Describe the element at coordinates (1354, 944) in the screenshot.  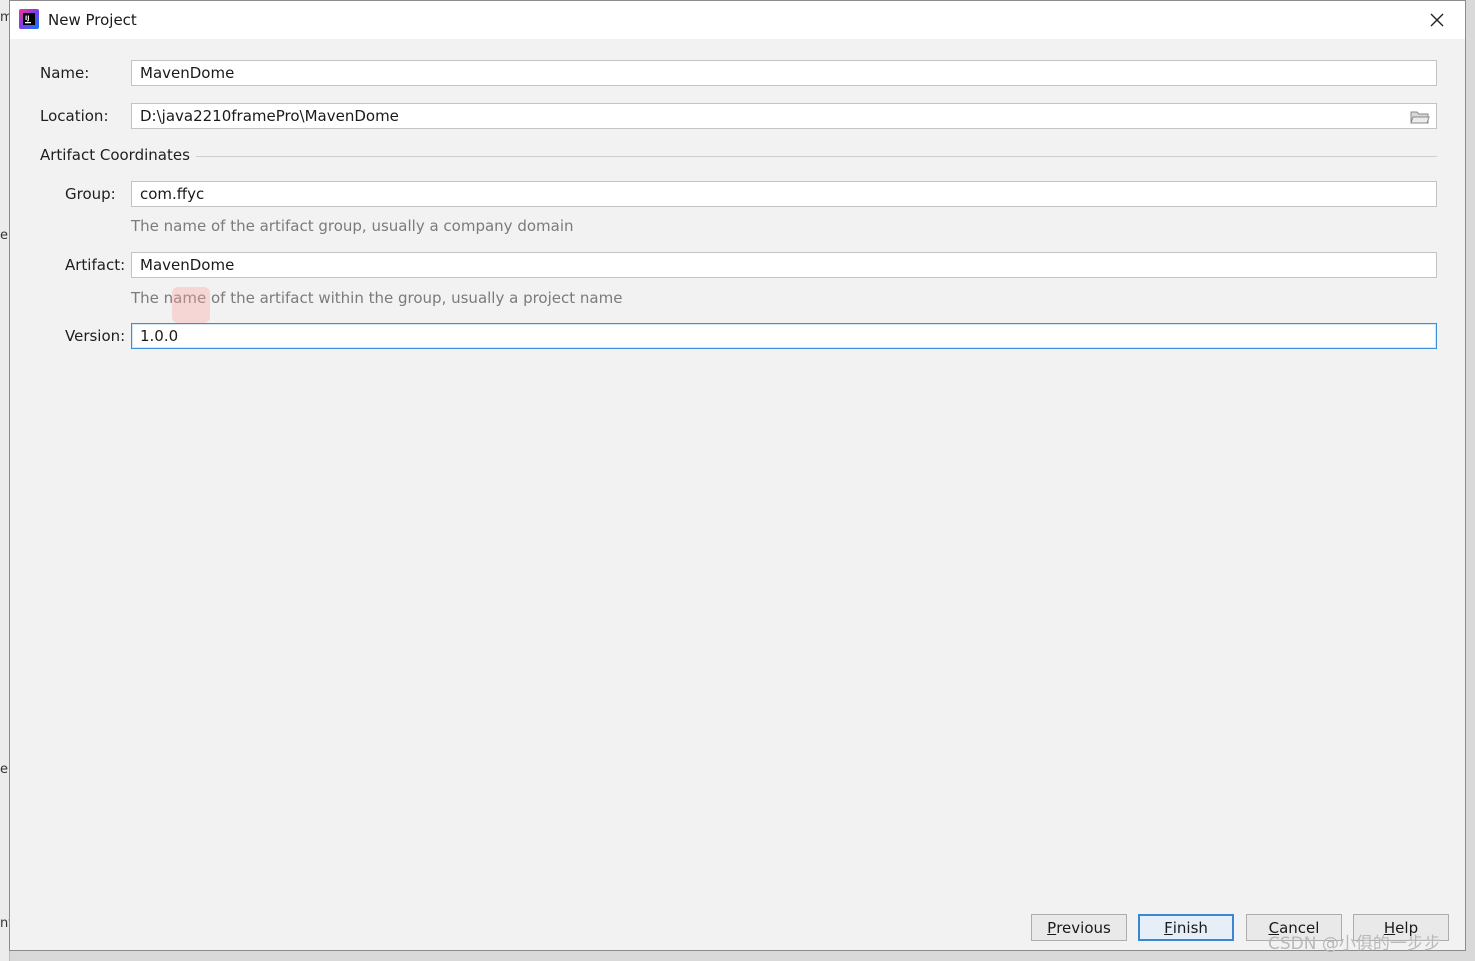
I see `csdn-watermark: CSDN @小俱的一步步` at that location.